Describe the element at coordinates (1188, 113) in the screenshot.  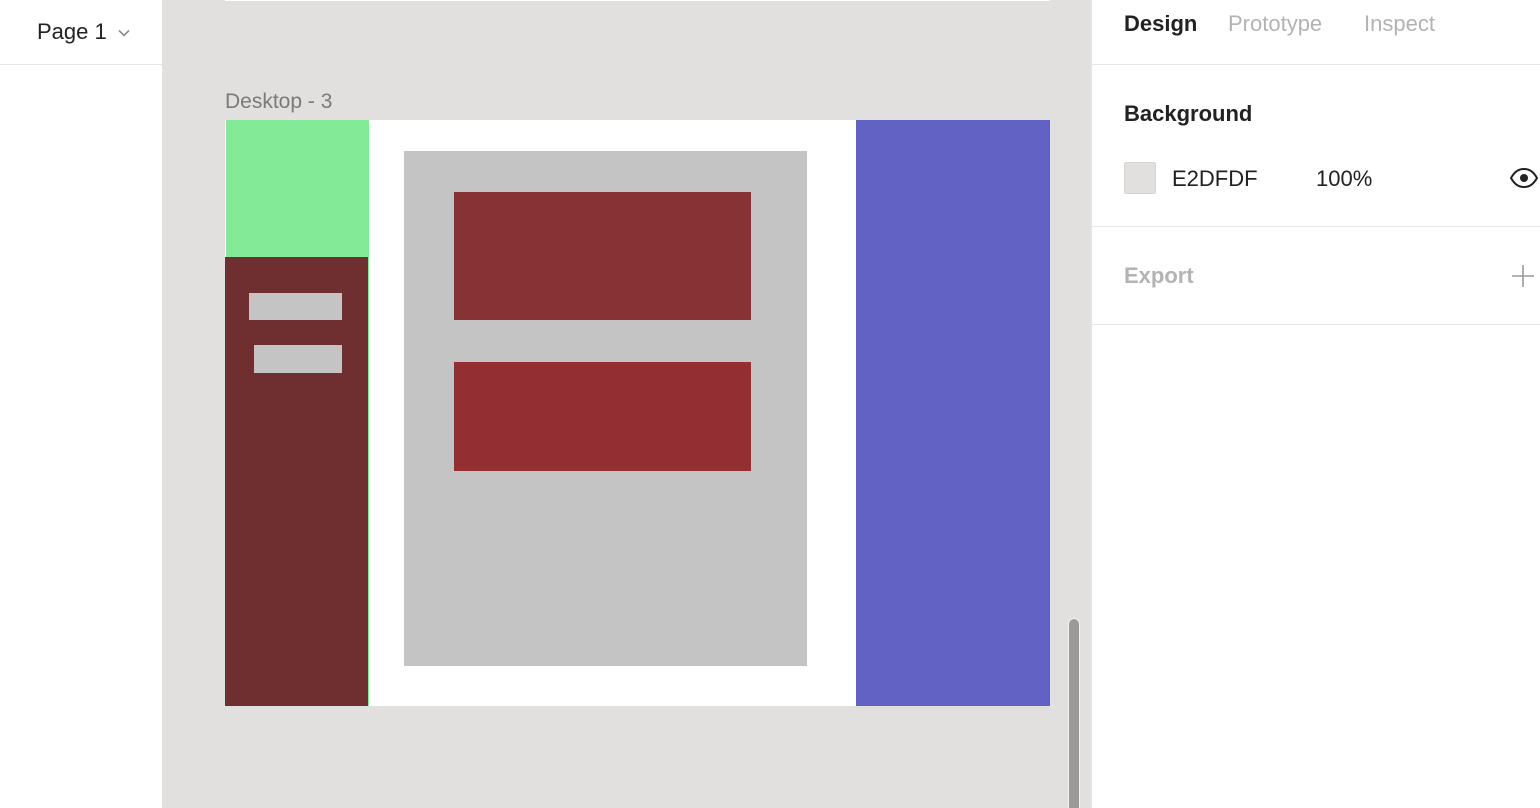
I see `background-title: Background` at that location.